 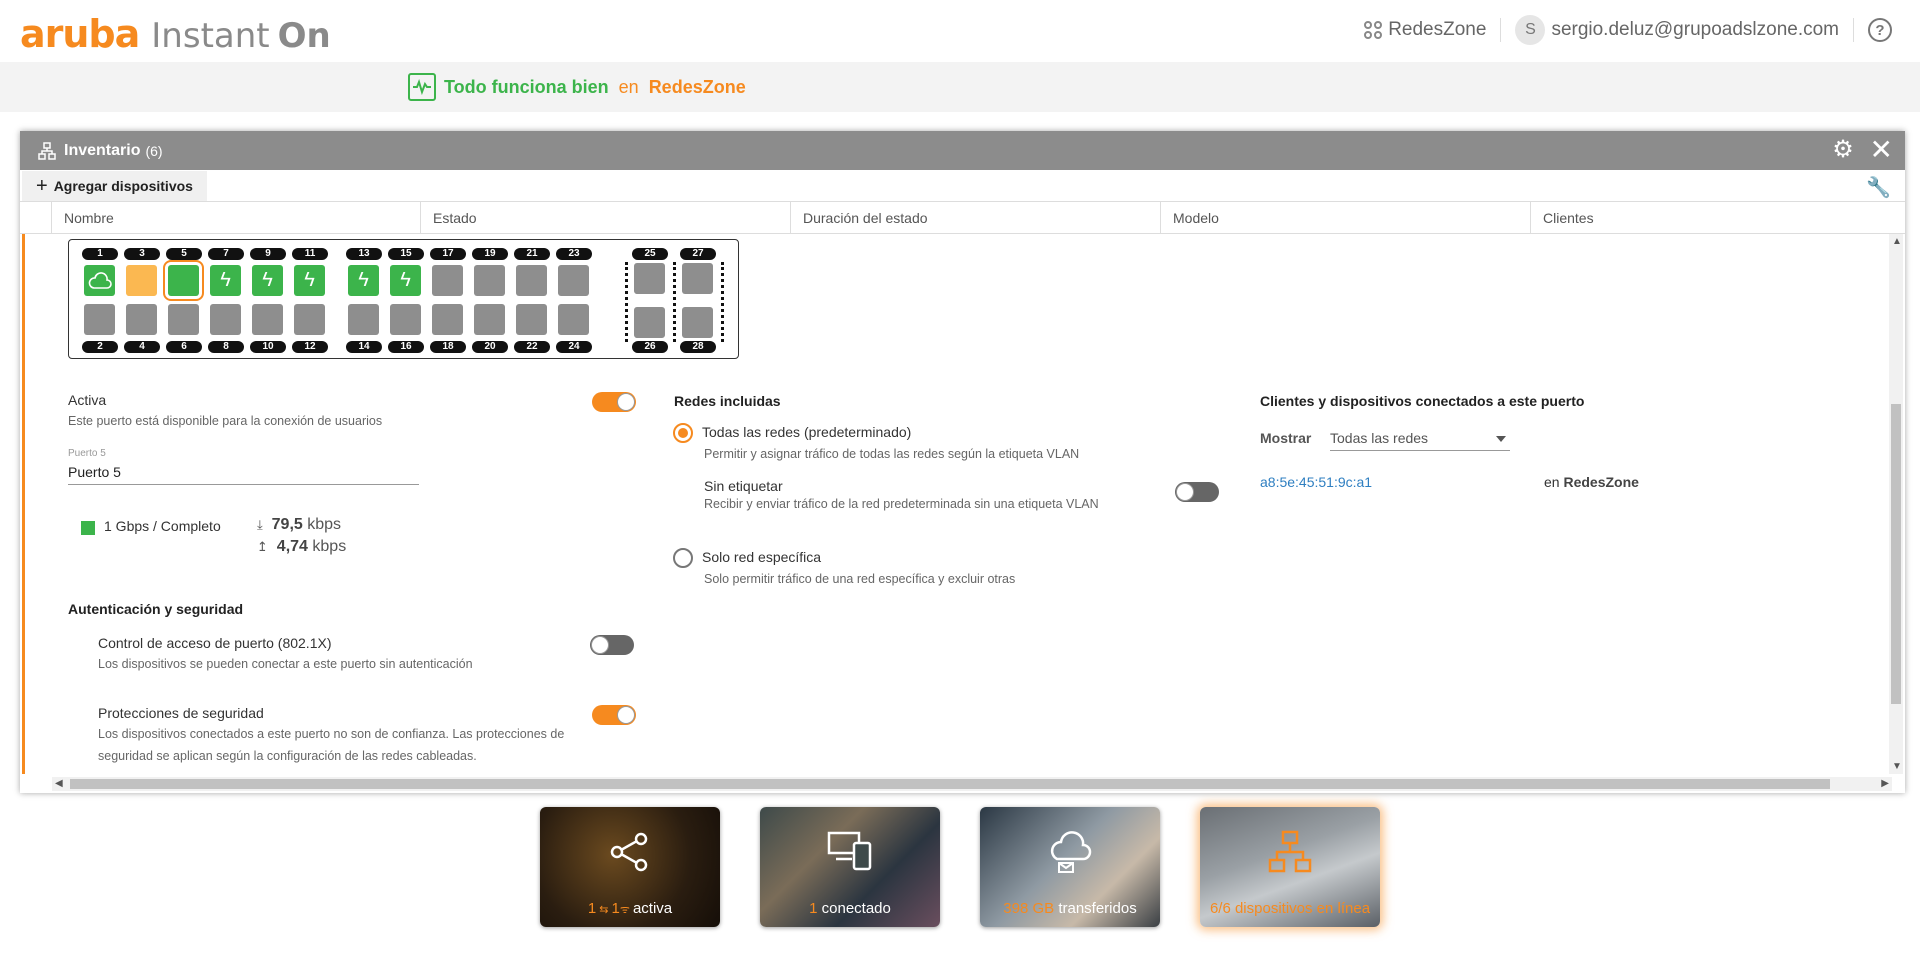 What do you see at coordinates (650, 254) in the screenshot?
I see `port-label: 25` at bounding box center [650, 254].